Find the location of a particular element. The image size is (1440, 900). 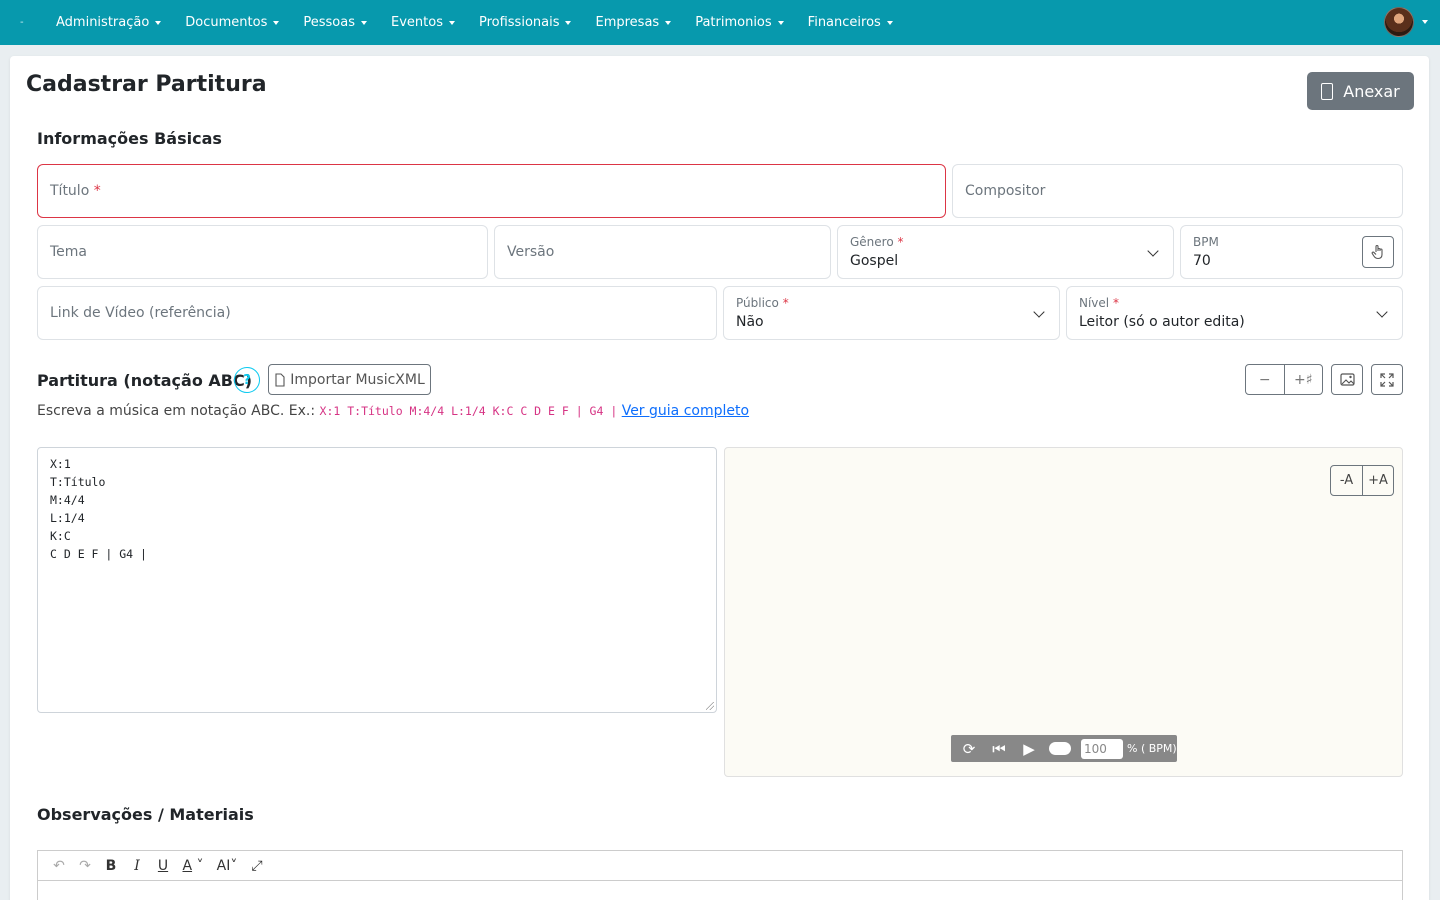

export-image-button is located at coordinates (1347, 379).